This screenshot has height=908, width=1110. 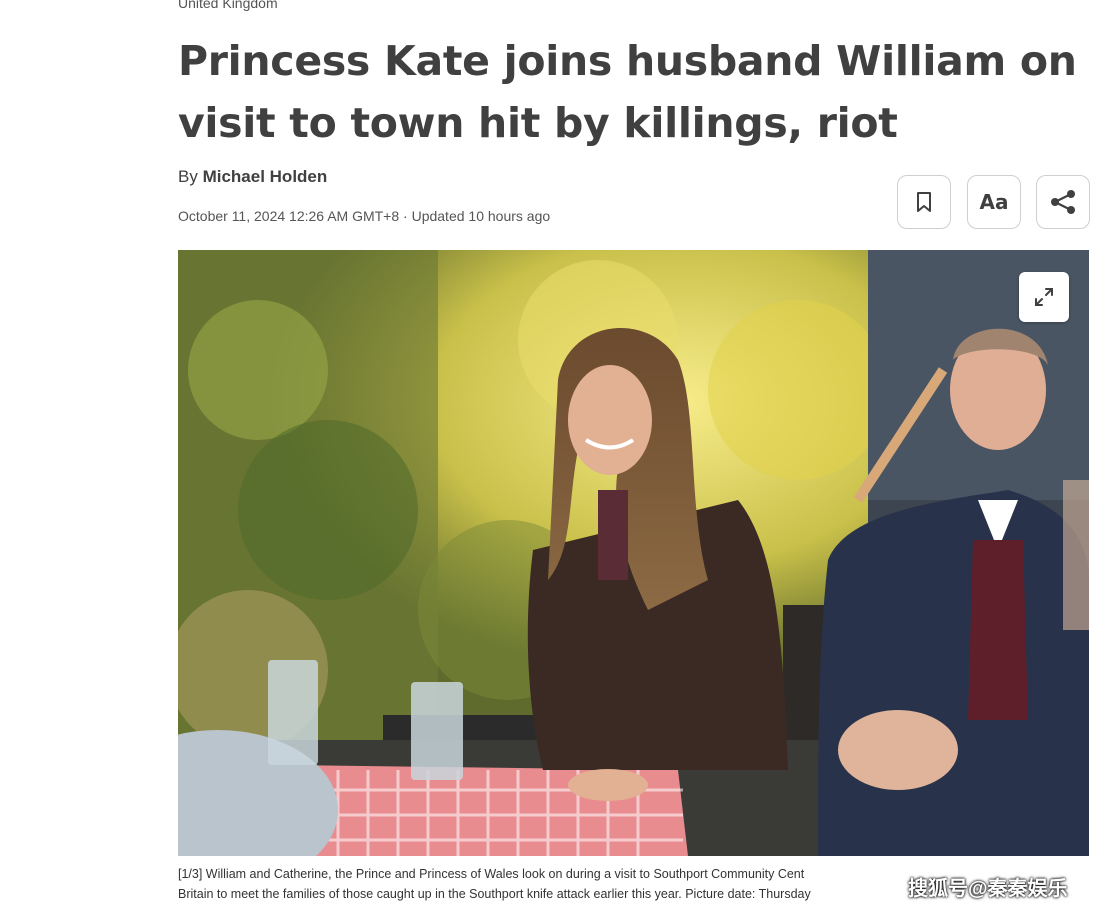 I want to click on section-link: United Kingdom, so click(x=228, y=5).